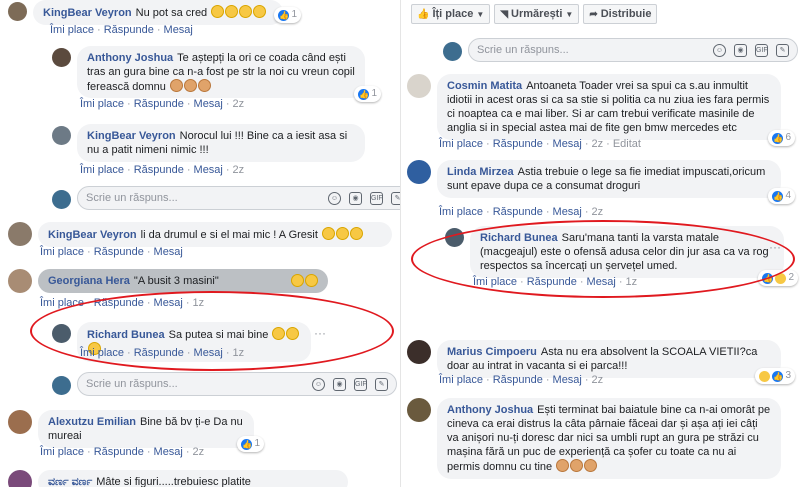  Describe the element at coordinates (484, 86) in the screenshot. I see `comment-author: Cosmin Matita` at that location.